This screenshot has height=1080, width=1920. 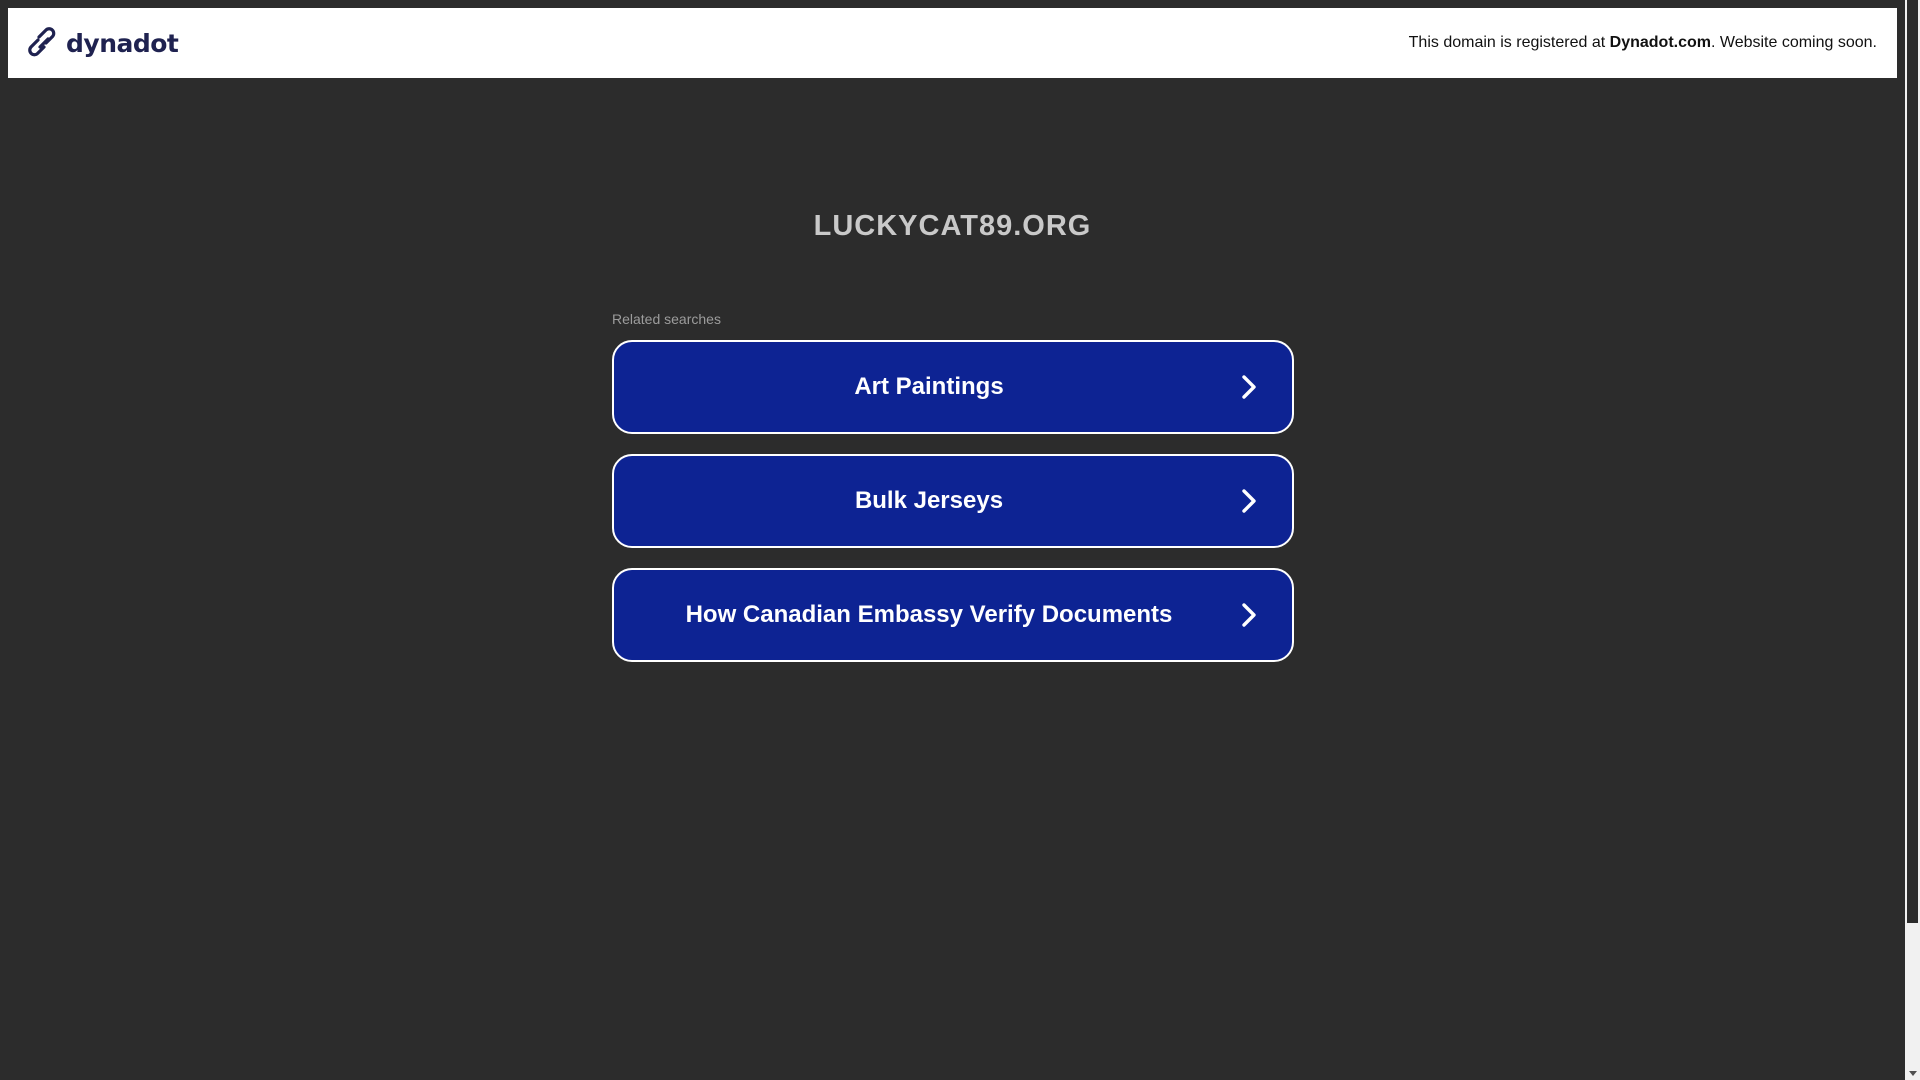 What do you see at coordinates (666, 319) in the screenshot?
I see `related-searches-label: Related searches` at bounding box center [666, 319].